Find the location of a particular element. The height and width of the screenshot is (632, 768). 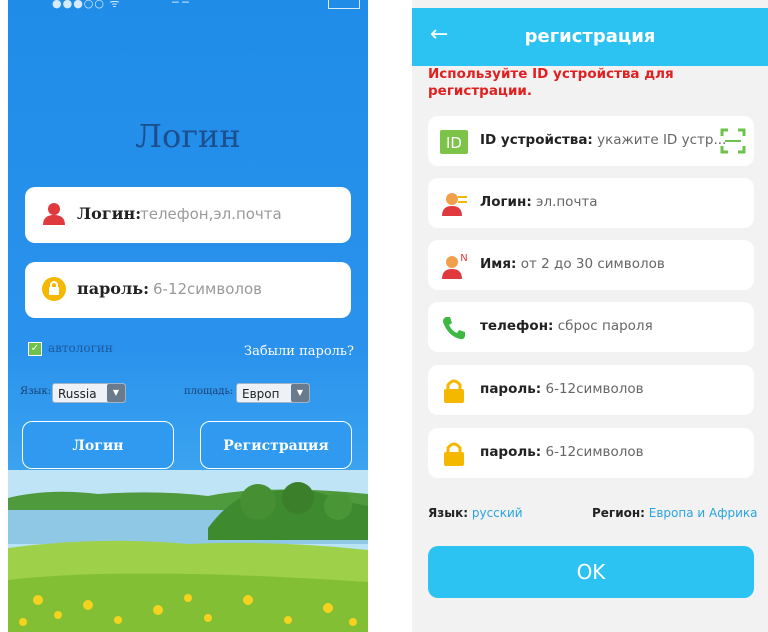

ok-button: OK is located at coordinates (591, 572).